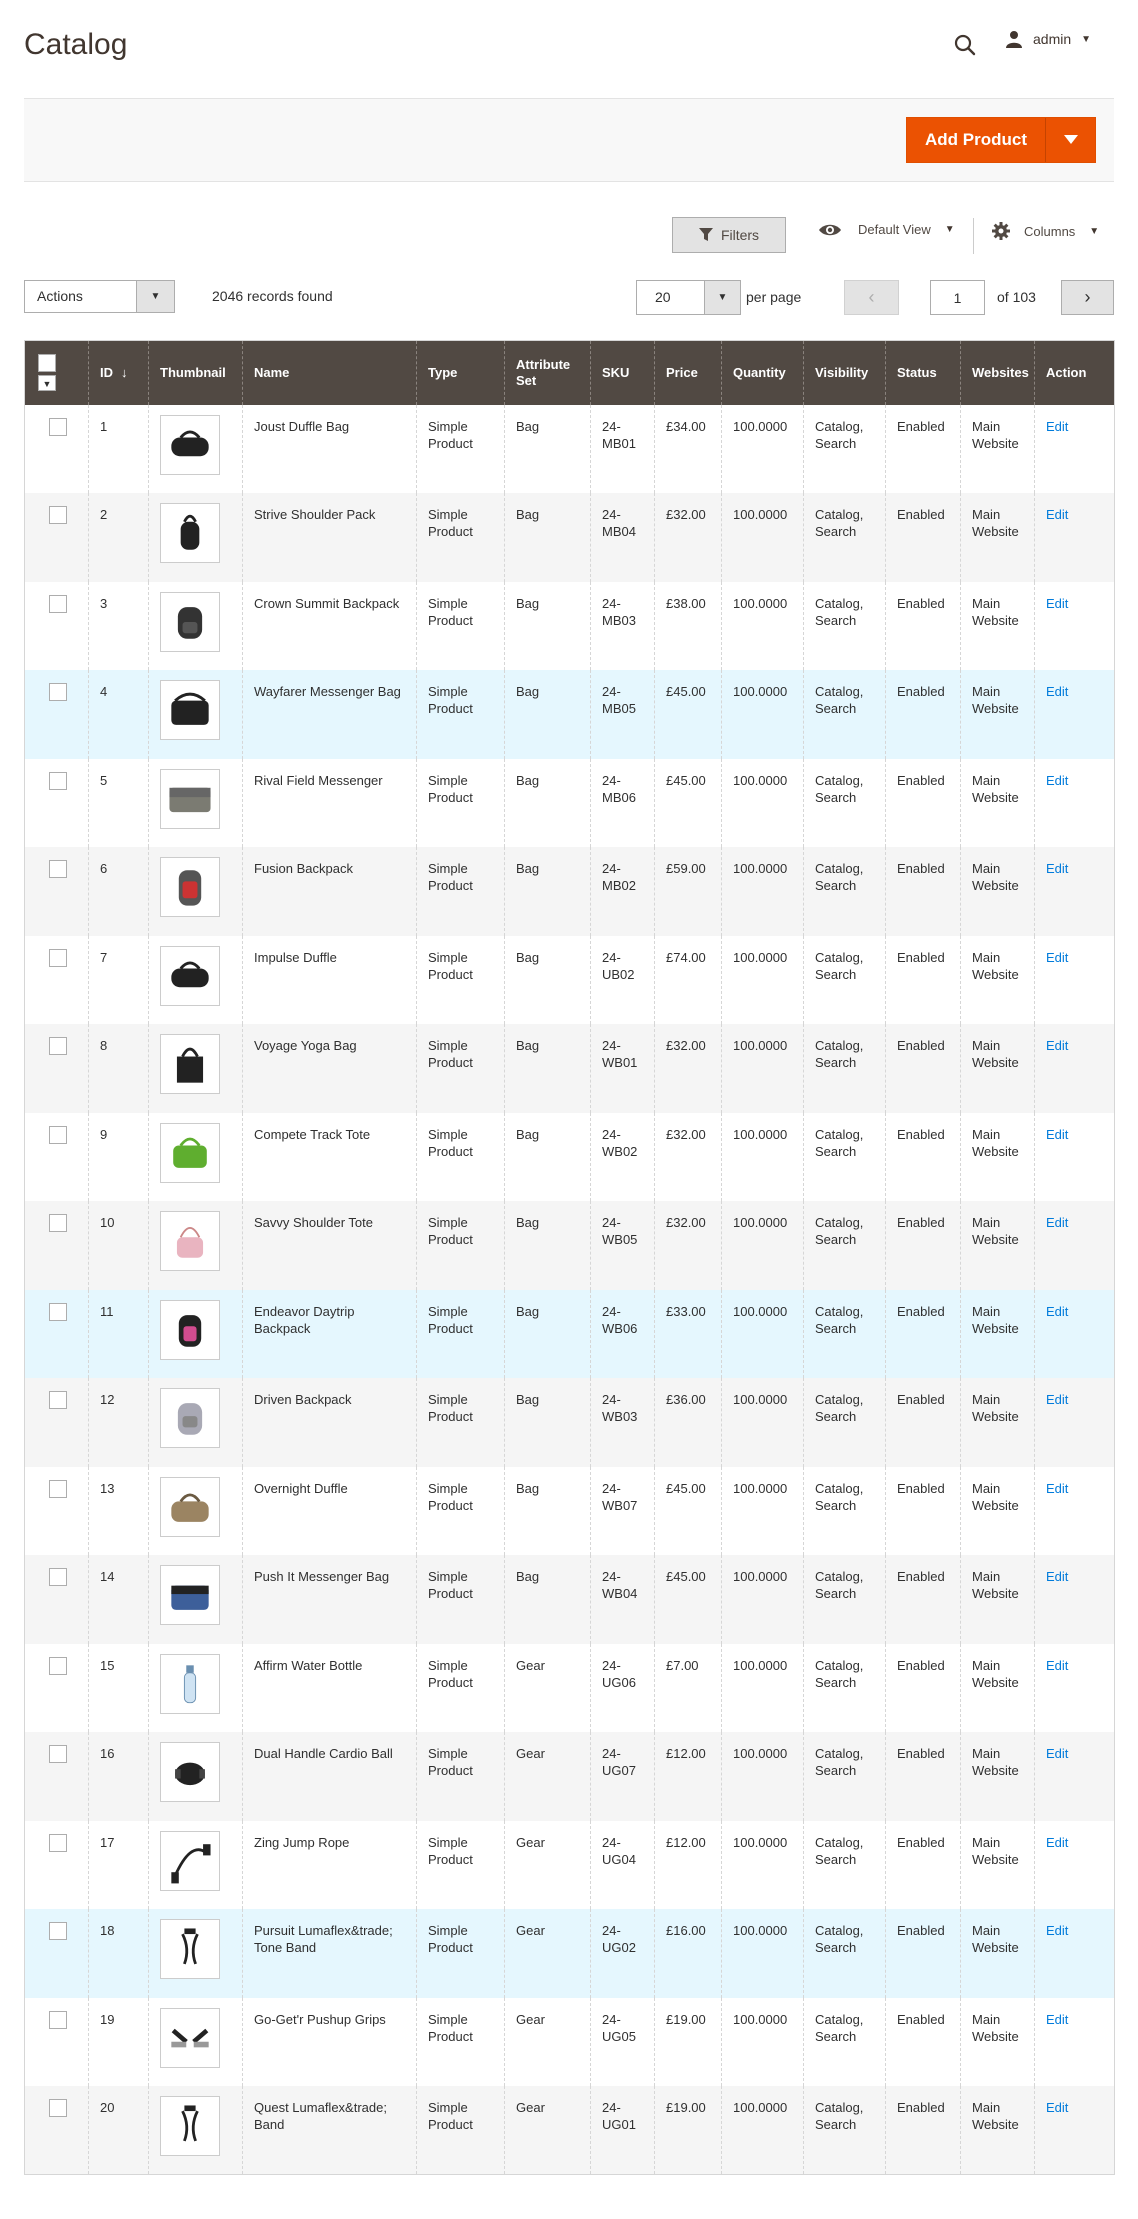 This screenshot has width=1138, height=2219. What do you see at coordinates (547, 372) in the screenshot?
I see `column-header-attribute-set: Attribute Set` at bounding box center [547, 372].